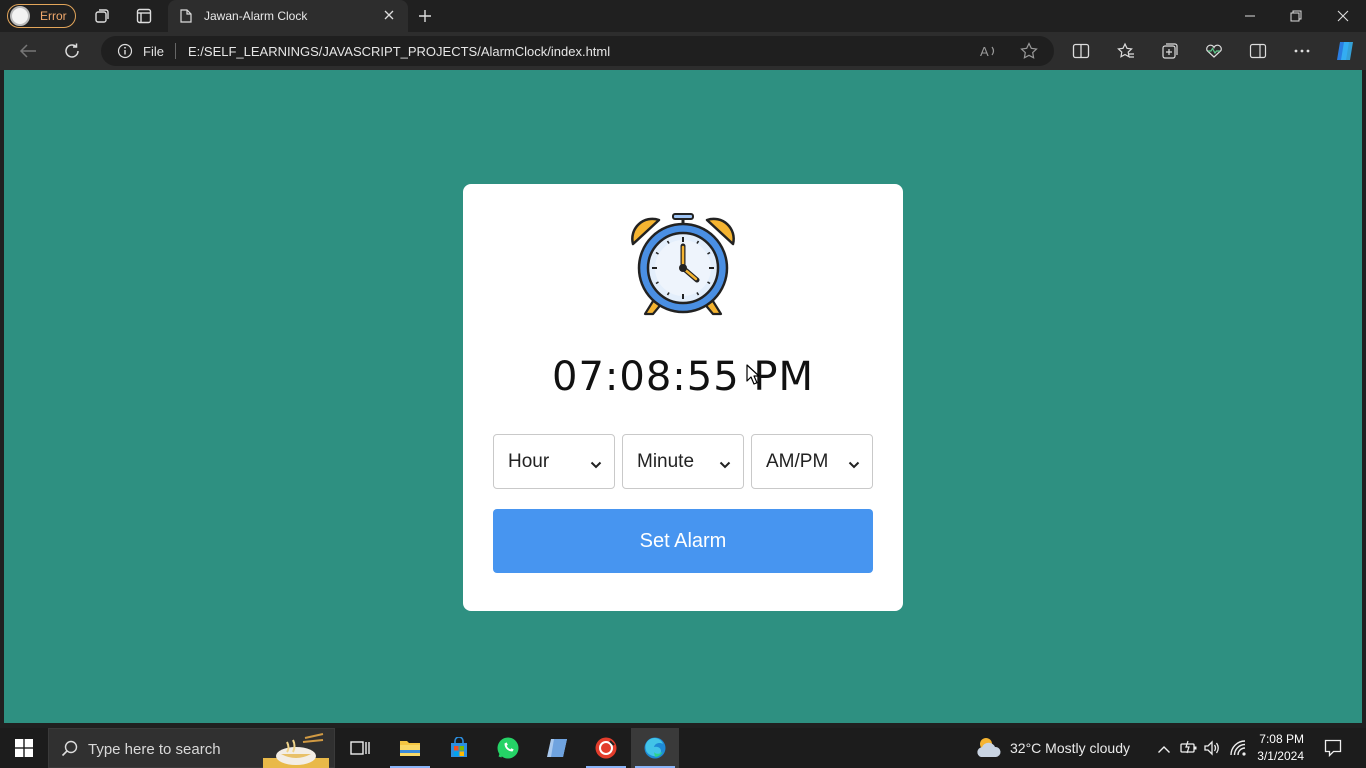 This screenshot has width=1366, height=768. I want to click on back-icon, so click(28, 51).